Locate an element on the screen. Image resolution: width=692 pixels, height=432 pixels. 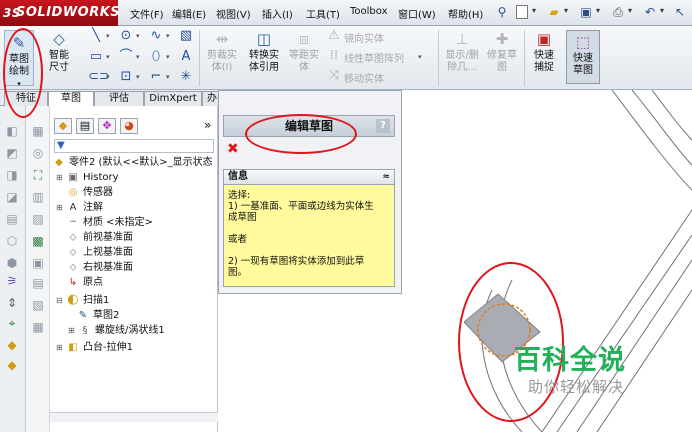
revolve-boss-icon: ◩ is located at coordinates (12, 153).